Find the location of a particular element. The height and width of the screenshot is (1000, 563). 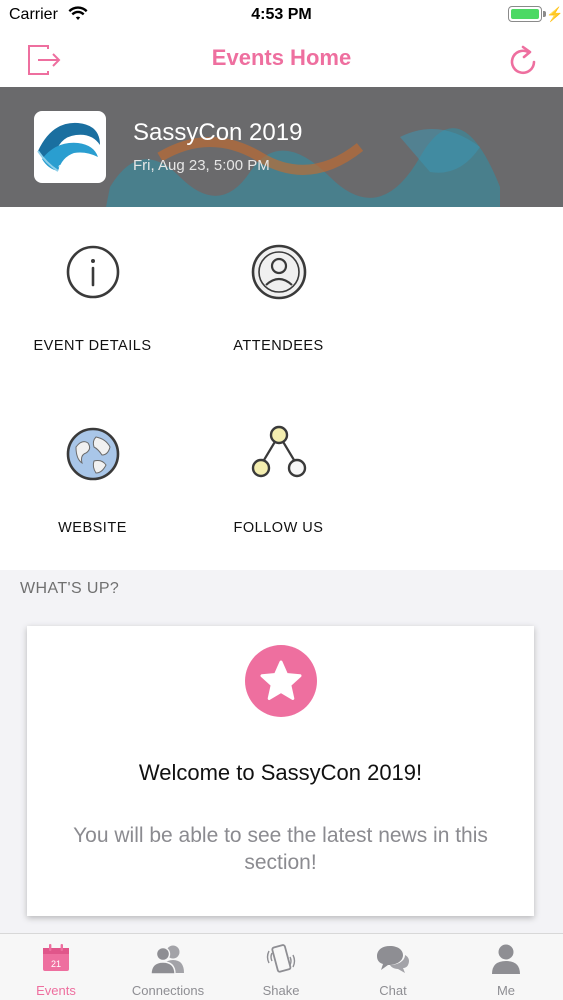

tab-me: Me is located at coordinates (506, 967).